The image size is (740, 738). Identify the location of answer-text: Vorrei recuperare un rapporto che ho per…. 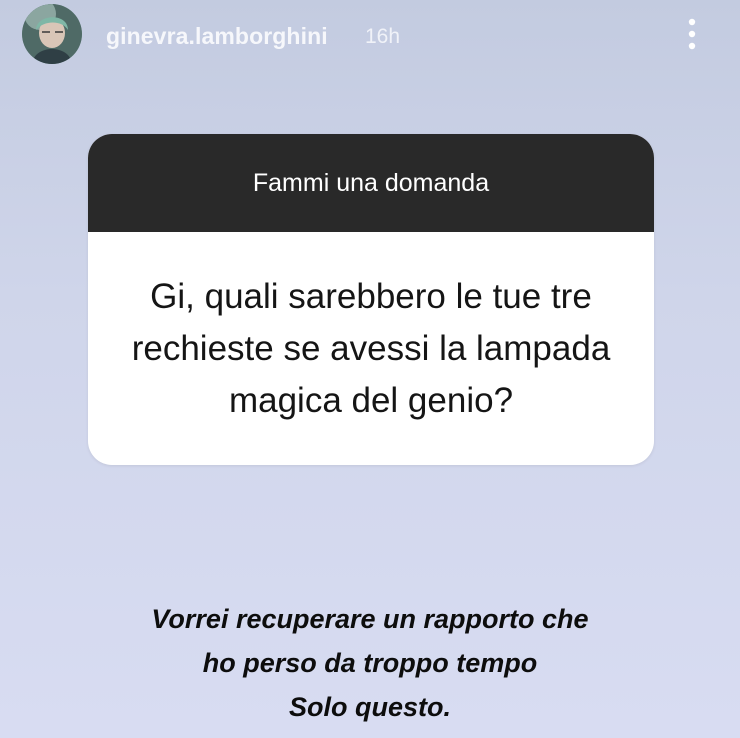
(370, 663).